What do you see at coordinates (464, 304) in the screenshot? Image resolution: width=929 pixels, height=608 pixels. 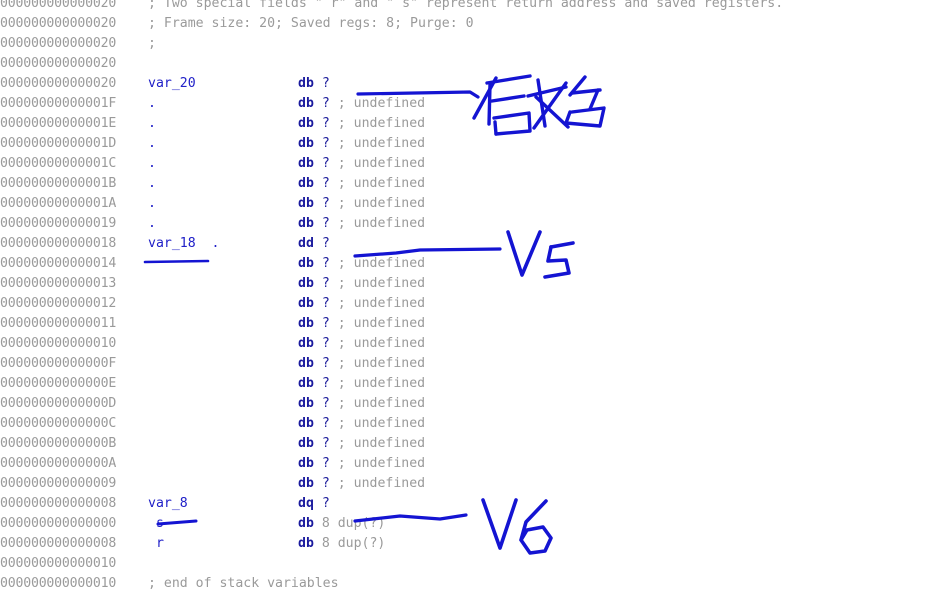 I see `listing-line: 000000000000012 db ? ; undefined` at bounding box center [464, 304].